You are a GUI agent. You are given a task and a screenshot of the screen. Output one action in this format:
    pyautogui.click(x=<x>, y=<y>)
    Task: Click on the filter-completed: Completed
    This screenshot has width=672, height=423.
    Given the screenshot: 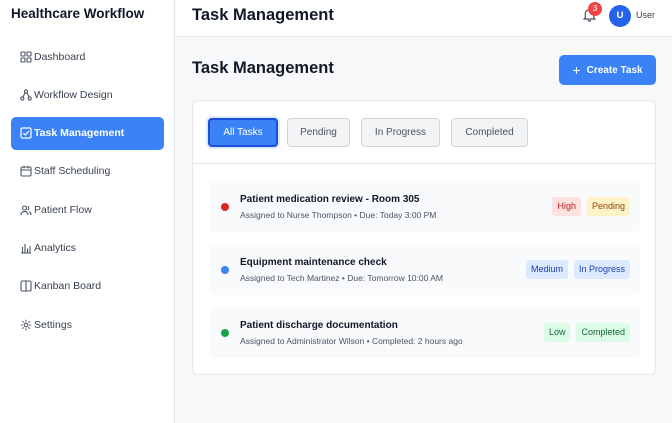 What is the action you would take?
    pyautogui.click(x=489, y=132)
    